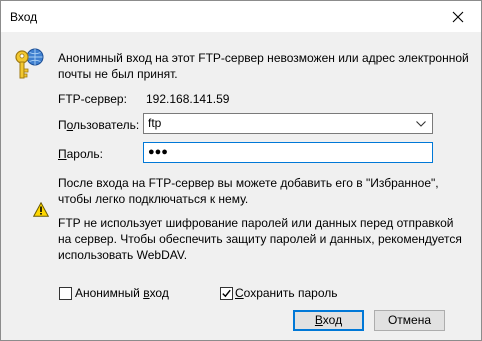 The width and height of the screenshot is (482, 341). Describe the element at coordinates (24, 17) in the screenshot. I see `window-title: Вход` at that location.